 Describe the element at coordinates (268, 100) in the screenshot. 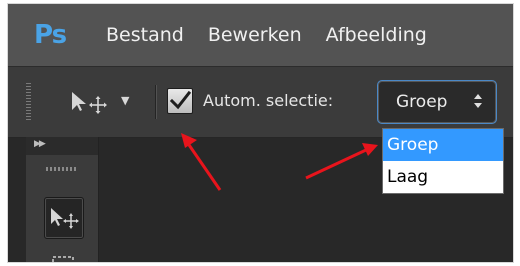

I see `auto-select-label: Autom. selectie:` at that location.